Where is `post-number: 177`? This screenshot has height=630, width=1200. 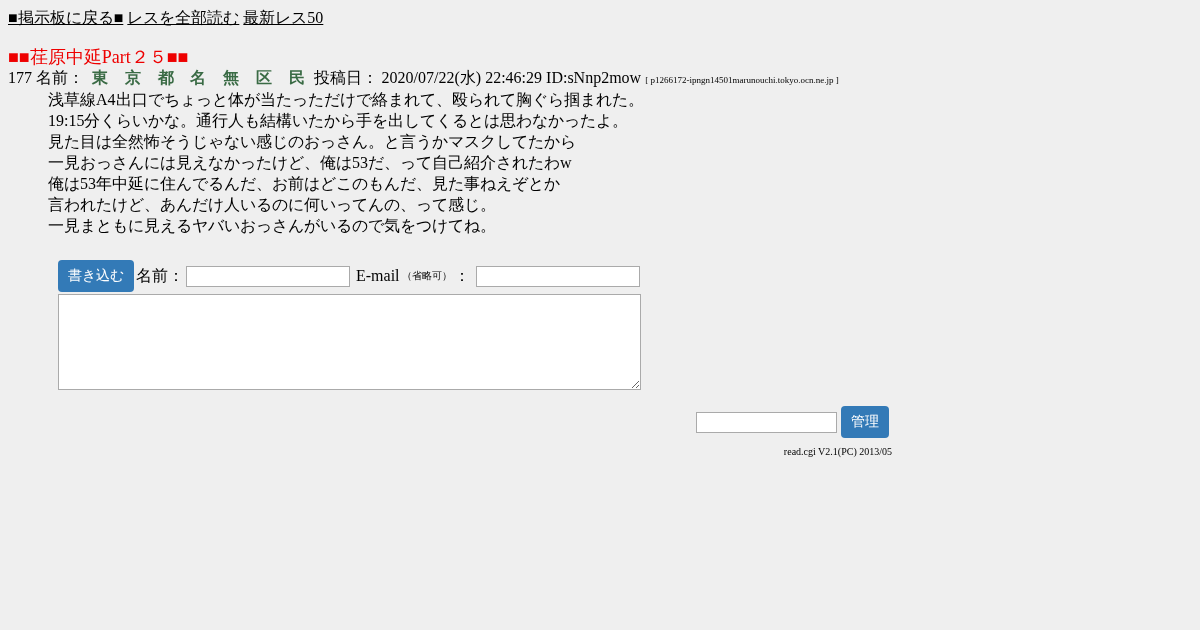 post-number: 177 is located at coordinates (20, 78).